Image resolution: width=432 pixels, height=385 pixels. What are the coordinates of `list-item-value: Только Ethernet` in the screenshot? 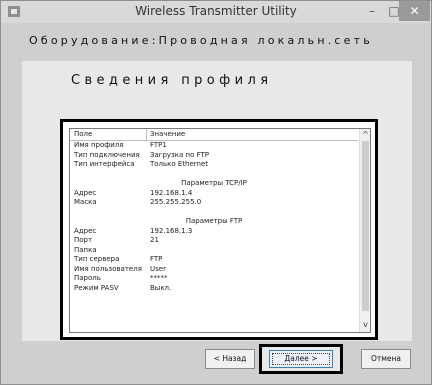 It's located at (179, 164).